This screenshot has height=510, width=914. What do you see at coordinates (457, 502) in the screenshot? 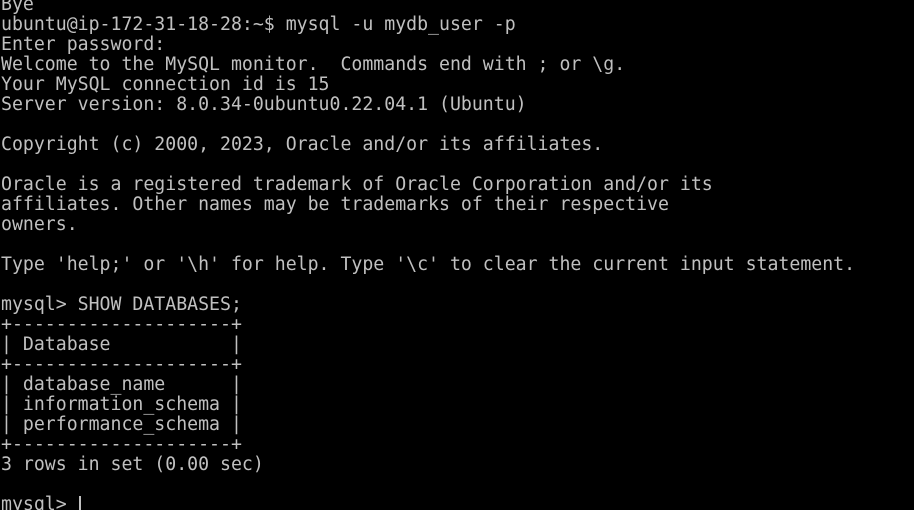
I see `input-line: mysql>` at bounding box center [457, 502].